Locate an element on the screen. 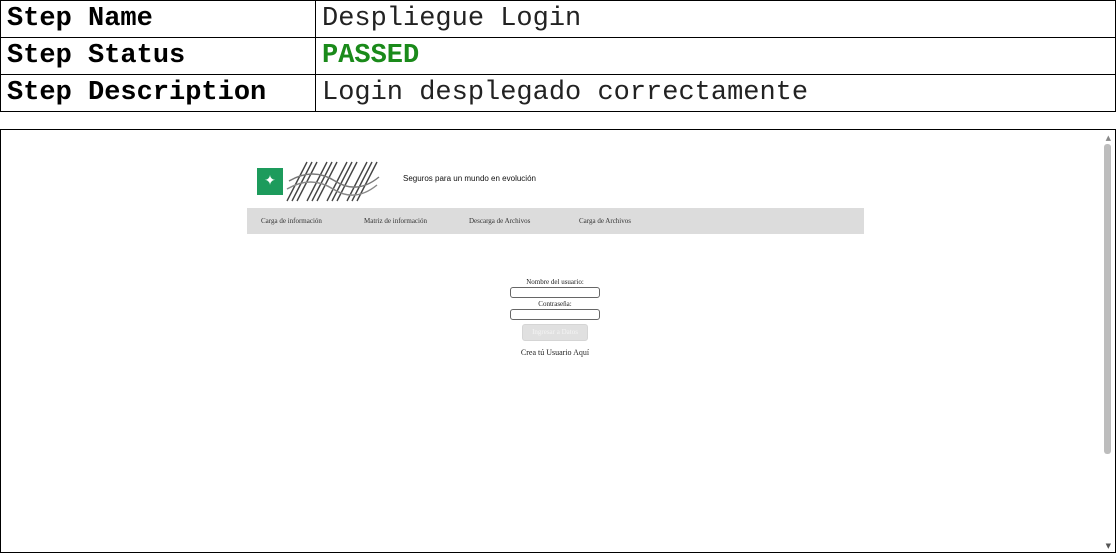 The width and height of the screenshot is (1116, 553). step-status-value: PASSED is located at coordinates (715, 56).